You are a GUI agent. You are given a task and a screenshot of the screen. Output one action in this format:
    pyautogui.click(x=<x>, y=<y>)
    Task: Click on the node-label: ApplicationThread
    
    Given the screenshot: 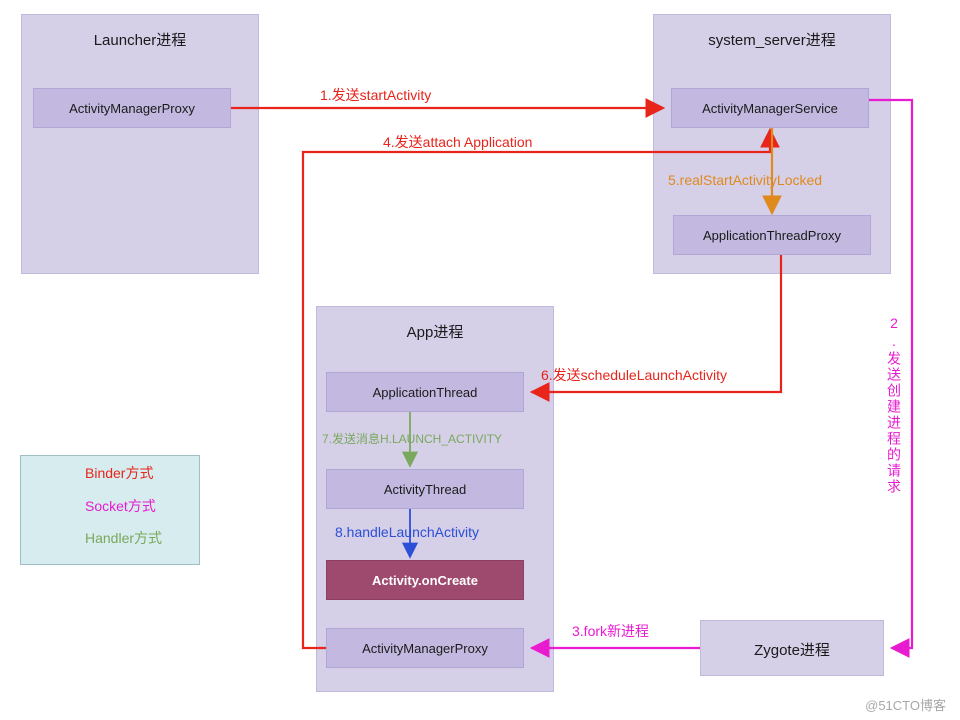 What is the action you would take?
    pyautogui.click(x=425, y=392)
    